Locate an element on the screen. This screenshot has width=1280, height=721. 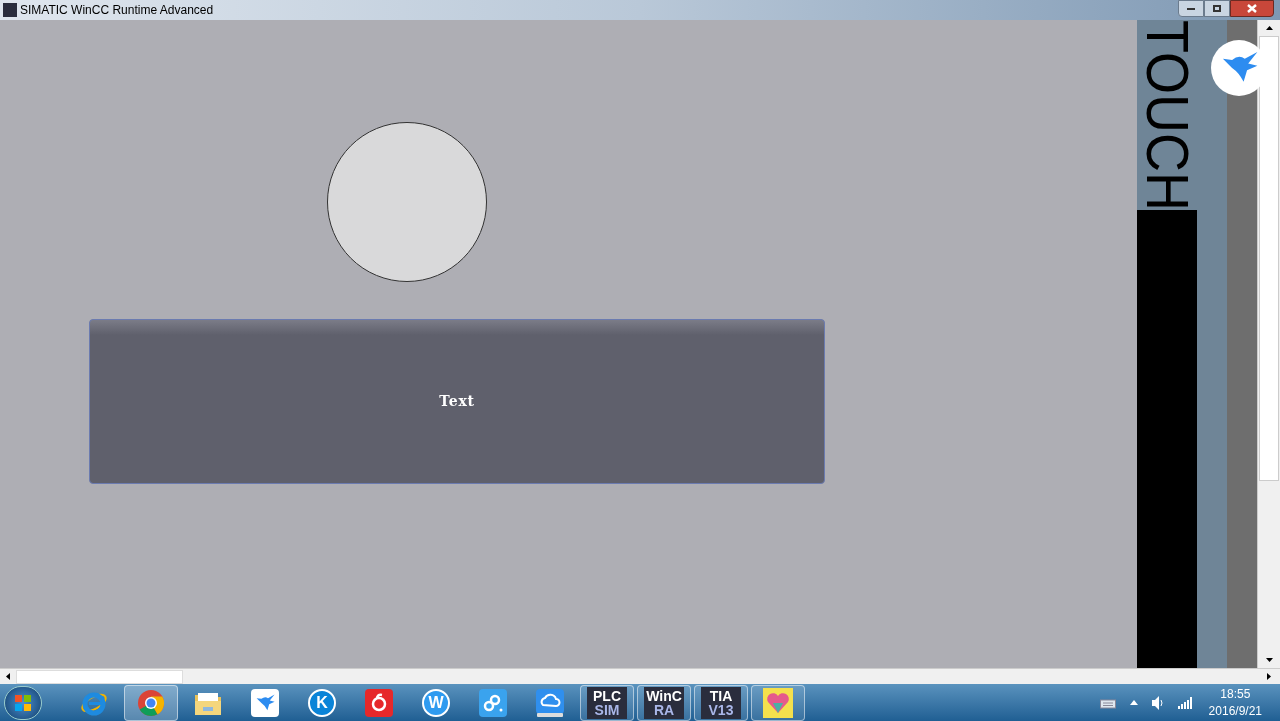
minimize-button is located at coordinates (1191, 8).